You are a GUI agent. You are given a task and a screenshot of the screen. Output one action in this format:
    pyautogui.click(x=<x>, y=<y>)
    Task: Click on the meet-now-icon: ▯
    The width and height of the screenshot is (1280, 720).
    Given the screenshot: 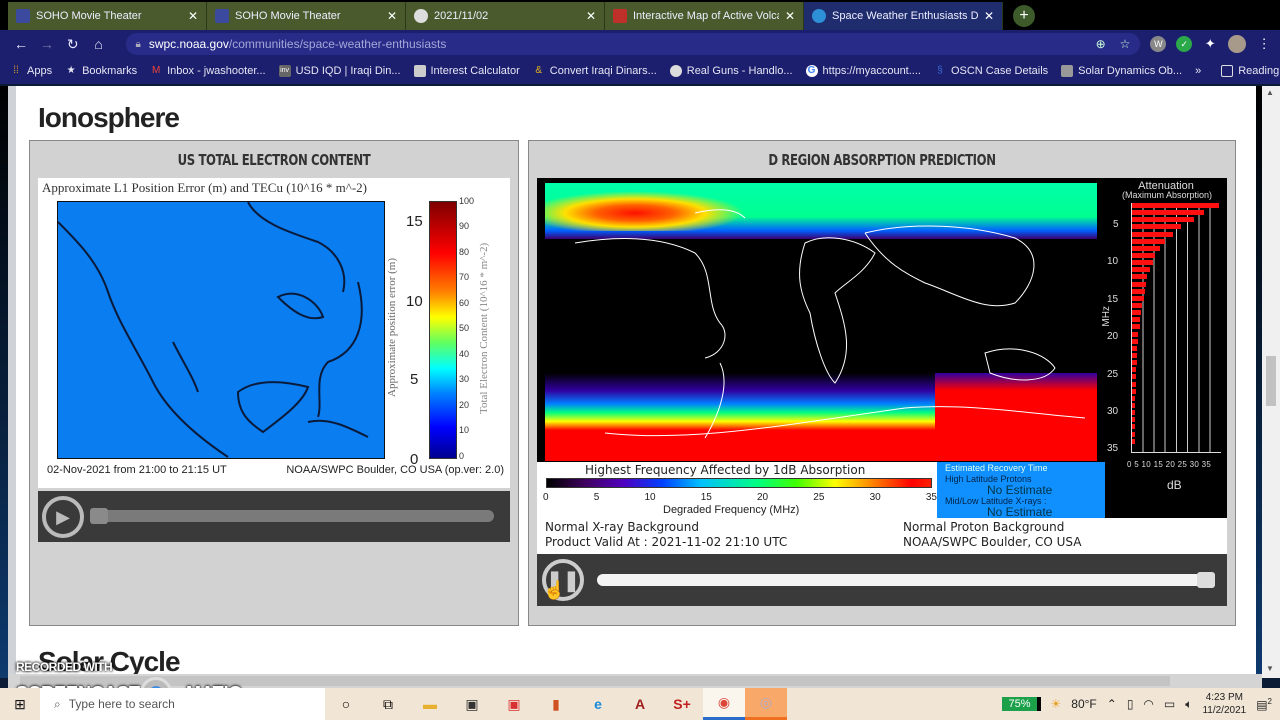 What is the action you would take?
    pyautogui.click(x=1130, y=704)
    